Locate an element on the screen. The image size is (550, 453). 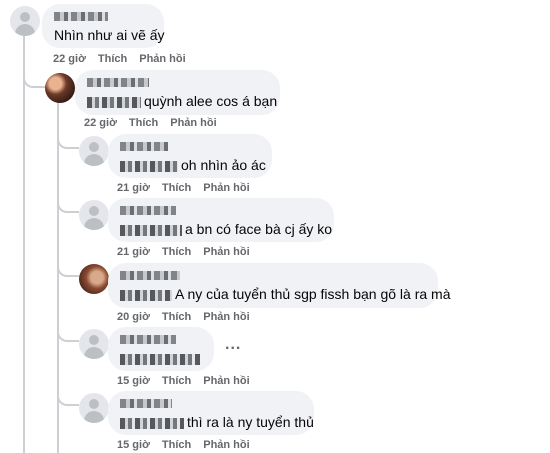
comment-bubble: a bn có face bà cj ấy ko is located at coordinates (221, 220).